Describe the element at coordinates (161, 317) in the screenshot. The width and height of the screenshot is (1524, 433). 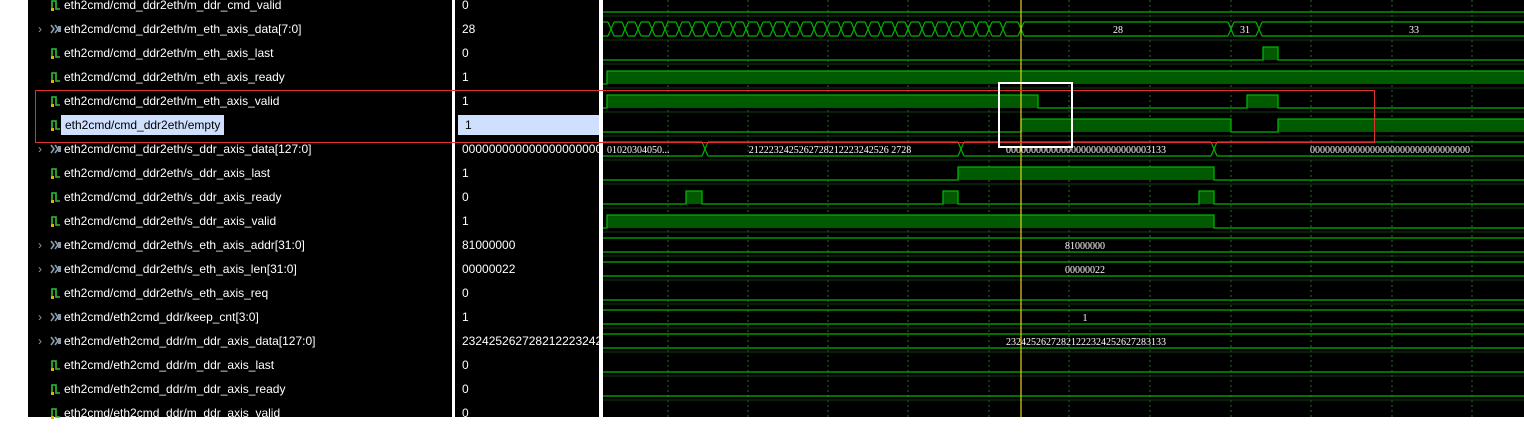
I see `signal-name: eth2cmd/eth2cmd_ddr/keep_cnt[3:0]` at that location.